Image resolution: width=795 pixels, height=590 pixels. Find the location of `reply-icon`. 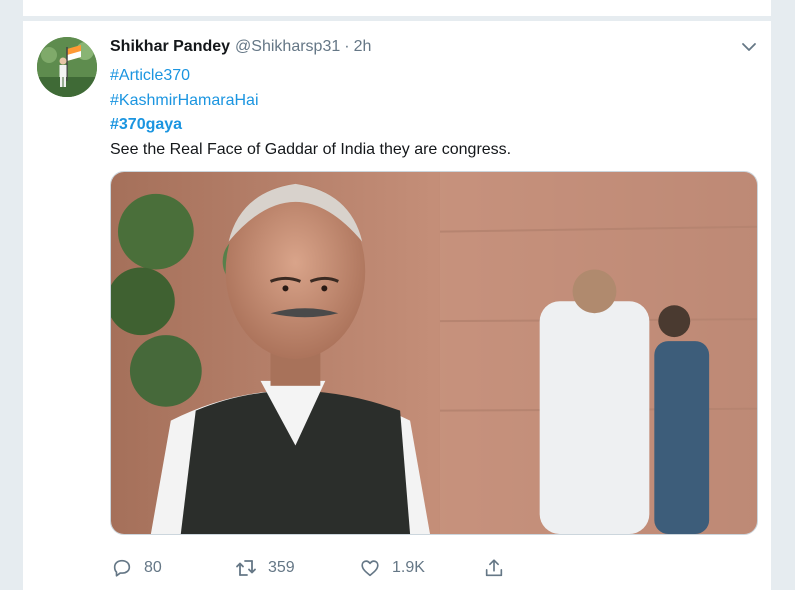

reply-icon is located at coordinates (122, 568).